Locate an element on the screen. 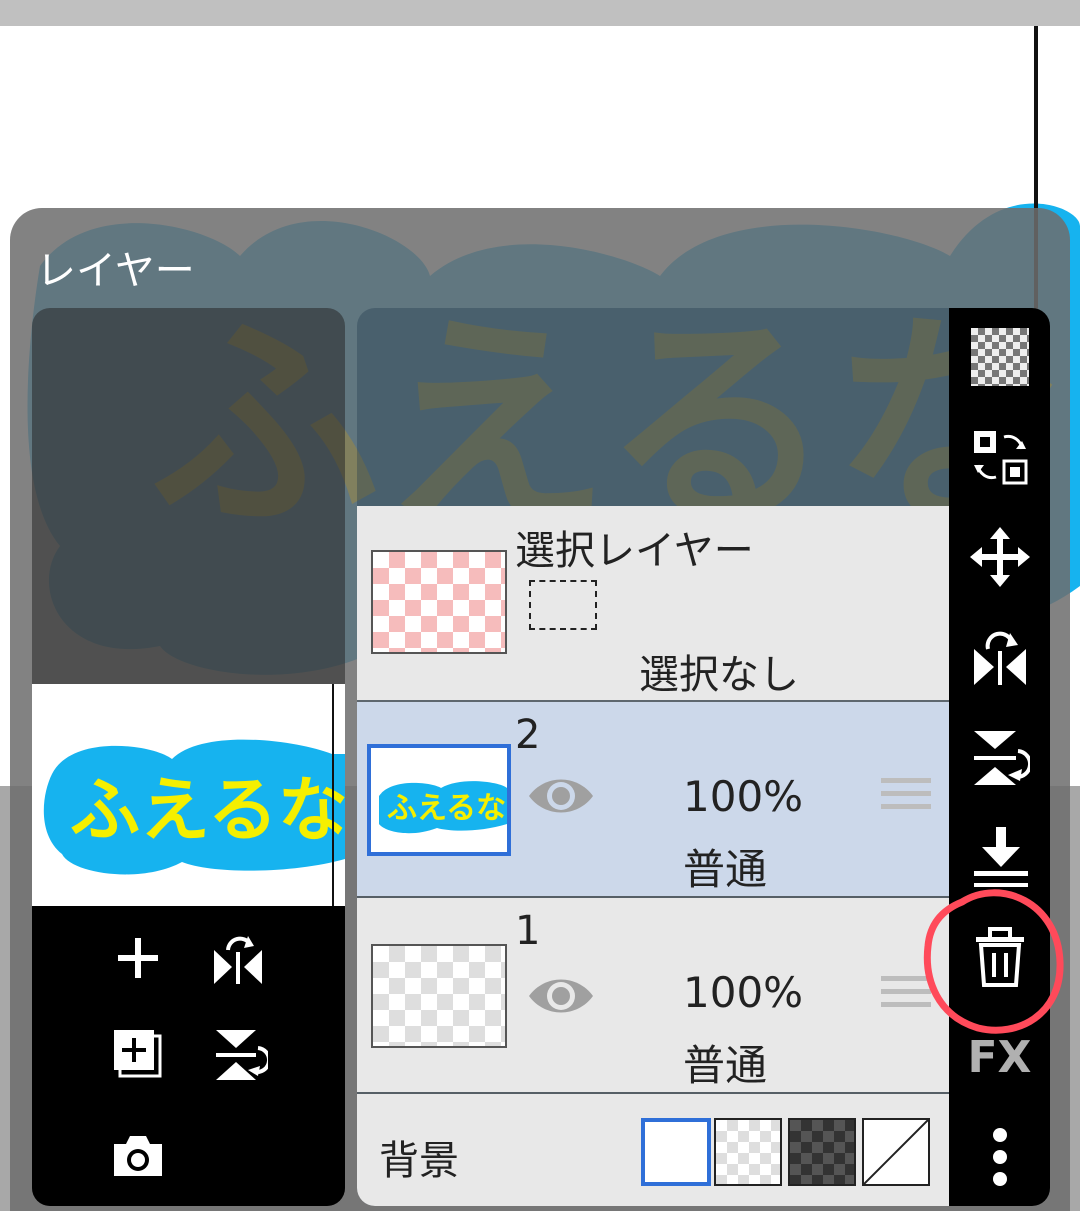 This screenshot has height=1211, width=1080. background-none-option is located at coordinates (896, 1152).